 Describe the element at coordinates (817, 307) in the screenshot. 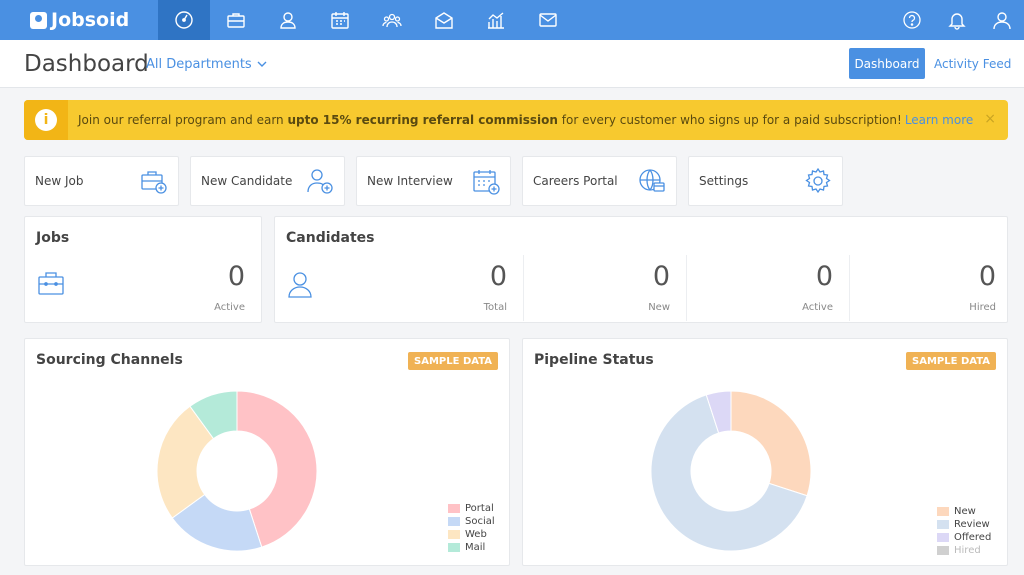

I see `candidates-active-label: Active` at that location.